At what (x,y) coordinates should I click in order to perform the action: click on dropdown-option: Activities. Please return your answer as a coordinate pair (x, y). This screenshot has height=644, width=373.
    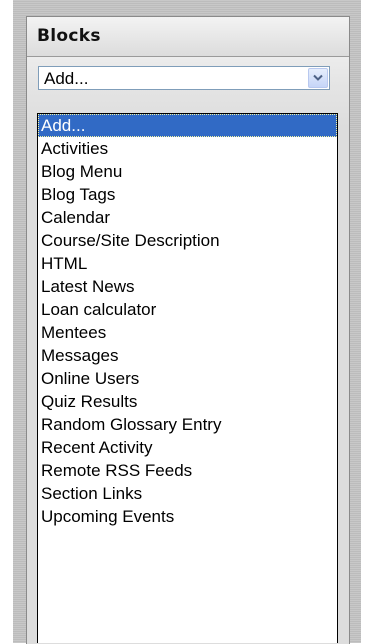
    Looking at the image, I should click on (187, 148).